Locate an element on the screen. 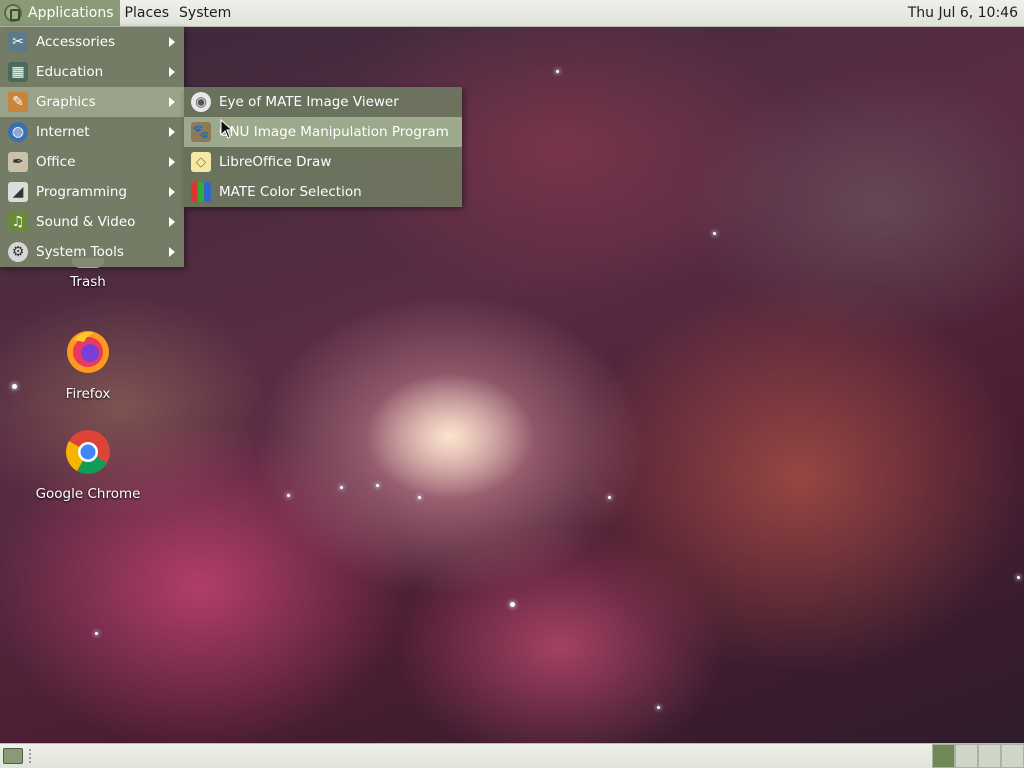  menu-item-label: Education is located at coordinates (70, 72).